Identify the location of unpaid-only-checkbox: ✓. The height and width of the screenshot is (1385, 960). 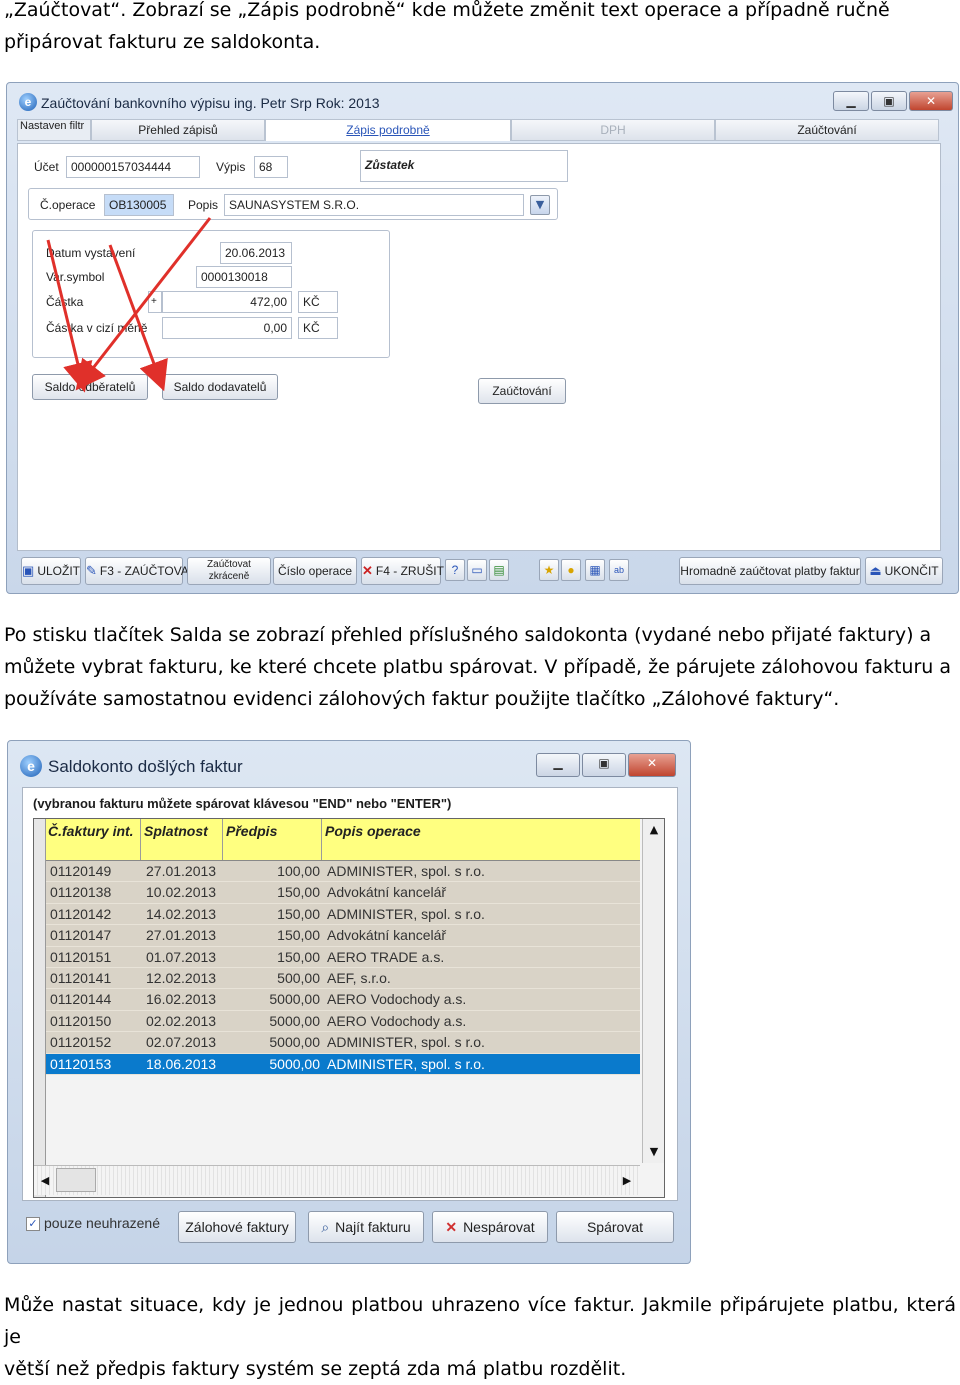
(33, 1224).